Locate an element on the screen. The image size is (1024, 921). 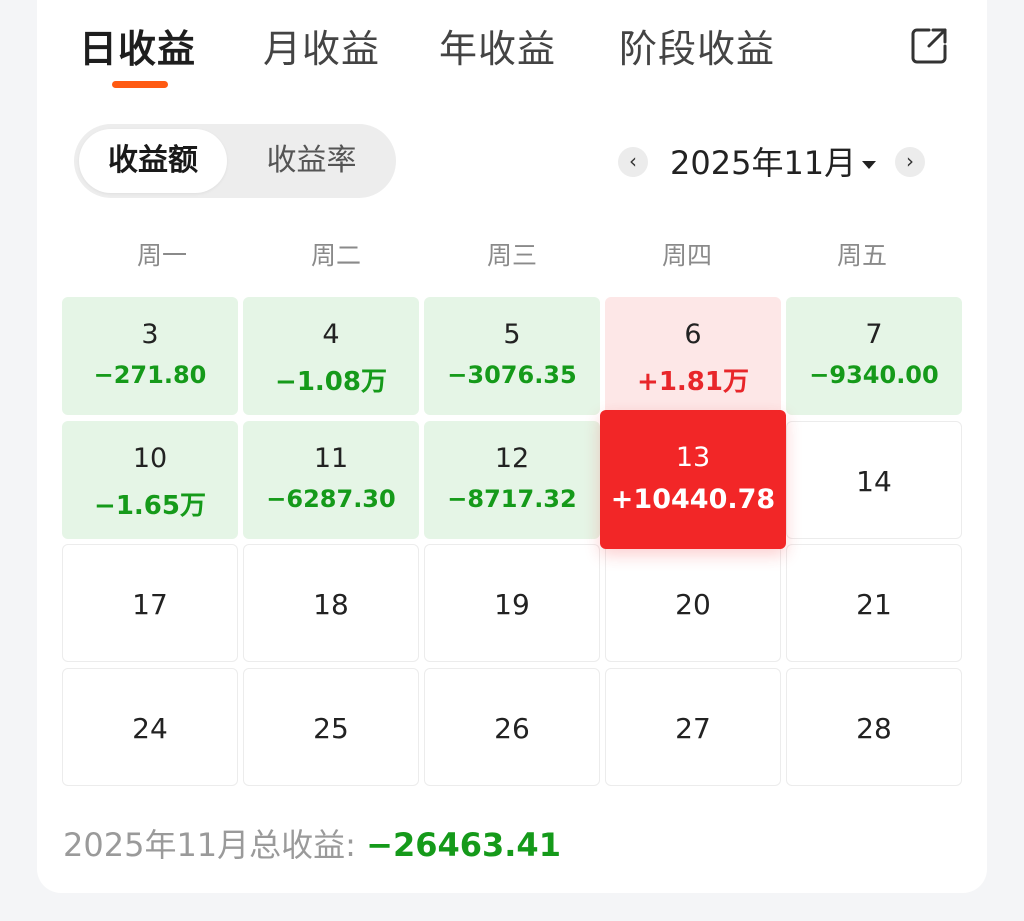
month-total-label: 2025年11月总收益: is located at coordinates (209, 845).